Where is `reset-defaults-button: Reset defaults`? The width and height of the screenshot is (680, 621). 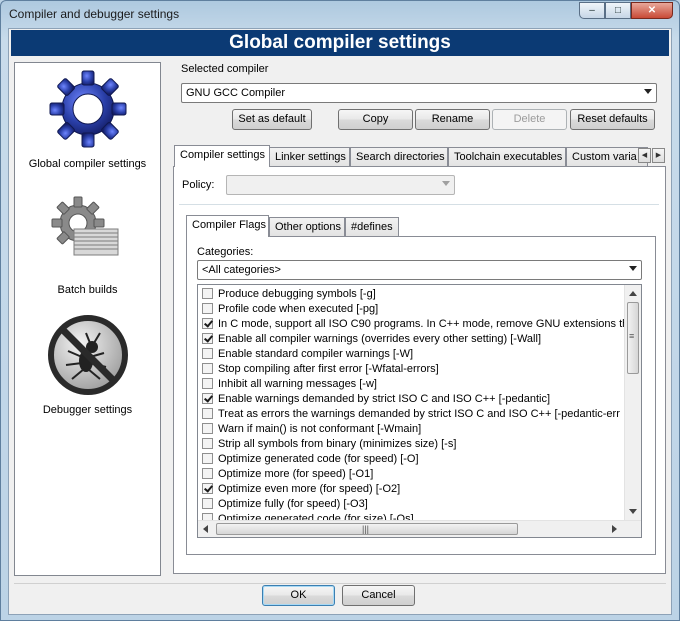 reset-defaults-button: Reset defaults is located at coordinates (612, 119).